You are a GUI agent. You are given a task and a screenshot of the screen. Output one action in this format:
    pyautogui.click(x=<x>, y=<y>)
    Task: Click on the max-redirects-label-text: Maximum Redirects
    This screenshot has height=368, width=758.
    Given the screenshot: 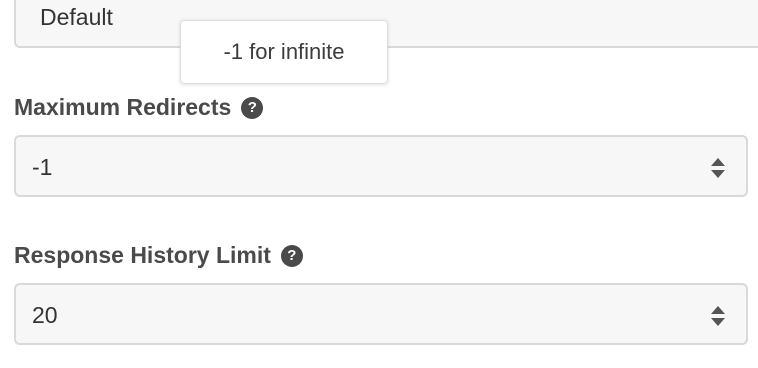 What is the action you would take?
    pyautogui.click(x=123, y=107)
    